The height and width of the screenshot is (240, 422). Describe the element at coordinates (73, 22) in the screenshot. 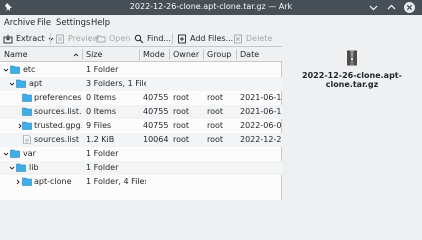

I see `menu-settings: Settings` at that location.